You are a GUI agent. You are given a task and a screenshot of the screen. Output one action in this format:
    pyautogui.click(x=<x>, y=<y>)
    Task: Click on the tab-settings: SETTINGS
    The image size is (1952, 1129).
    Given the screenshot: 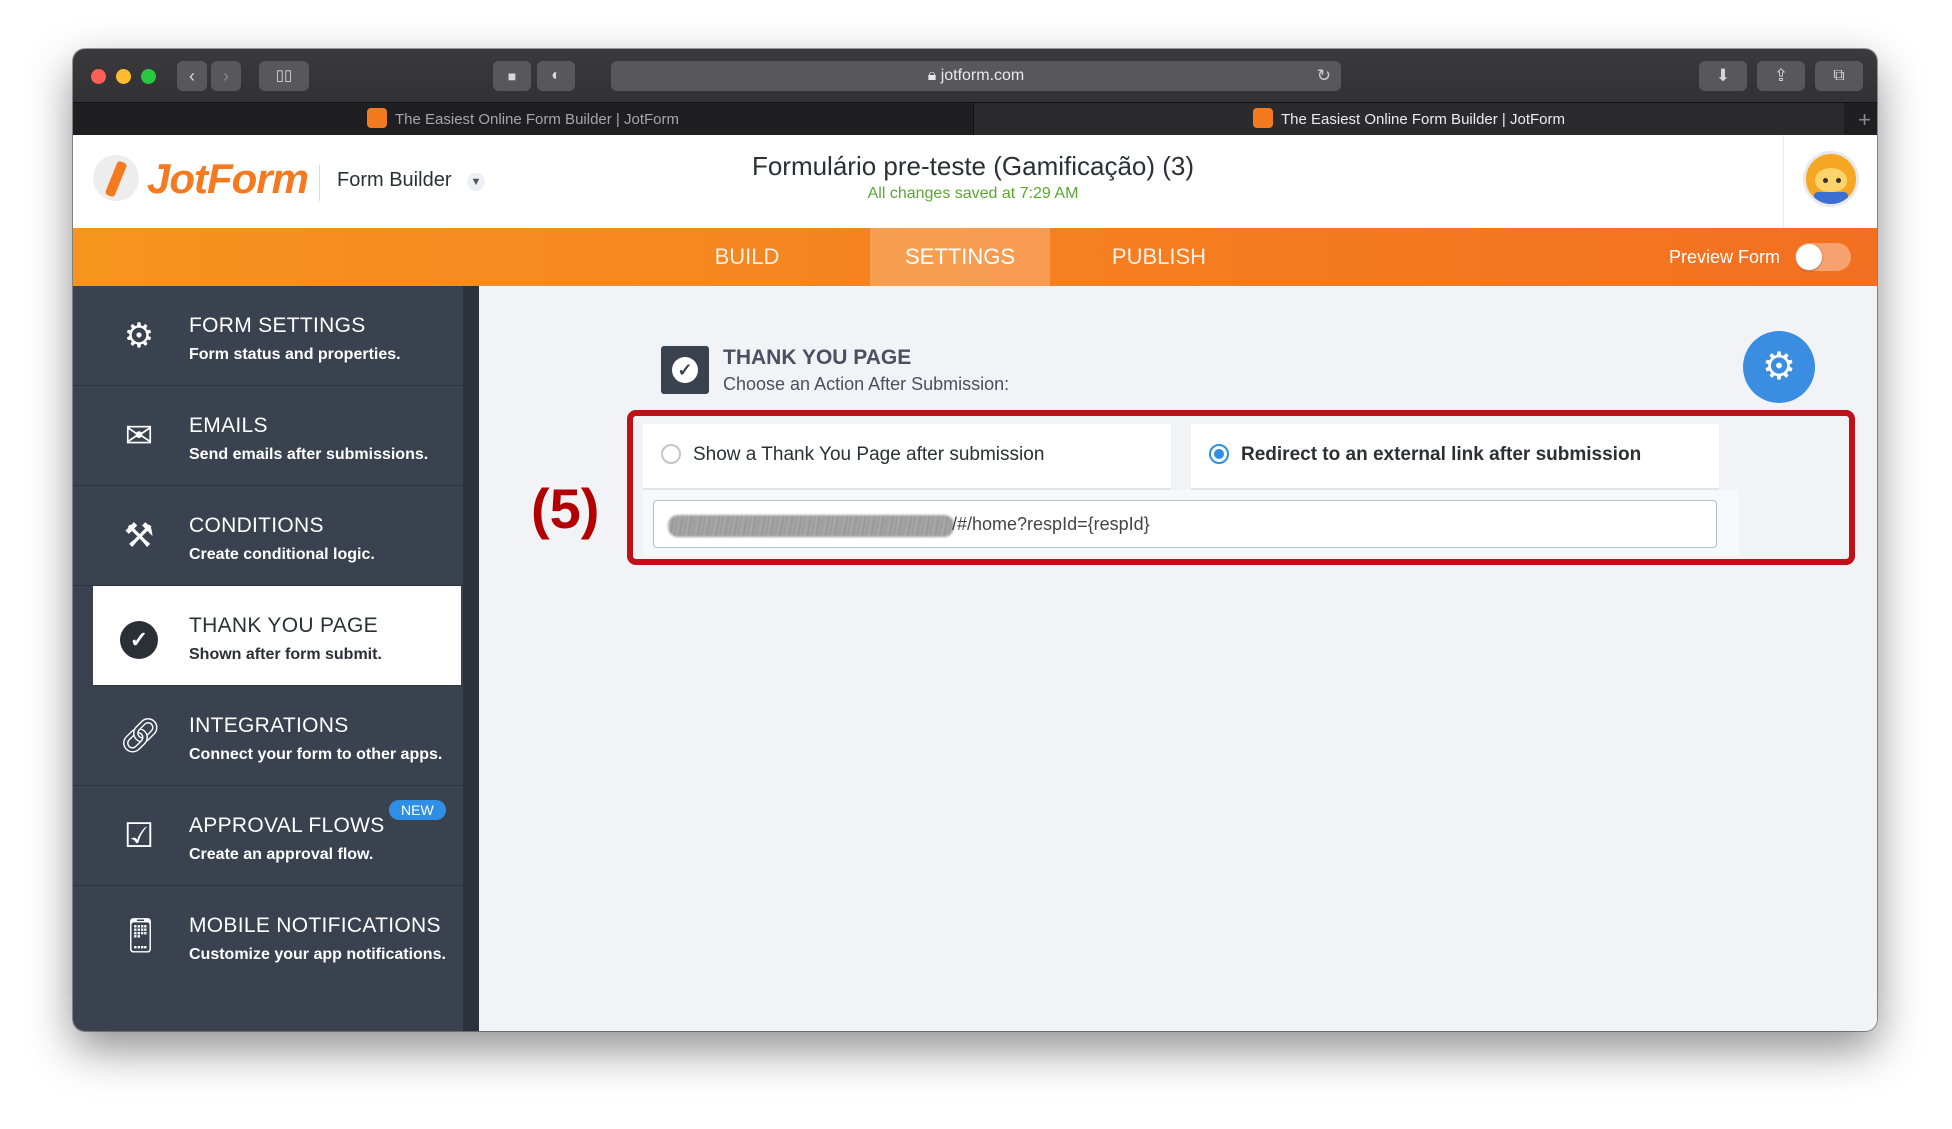 What is the action you would take?
    pyautogui.click(x=960, y=257)
    